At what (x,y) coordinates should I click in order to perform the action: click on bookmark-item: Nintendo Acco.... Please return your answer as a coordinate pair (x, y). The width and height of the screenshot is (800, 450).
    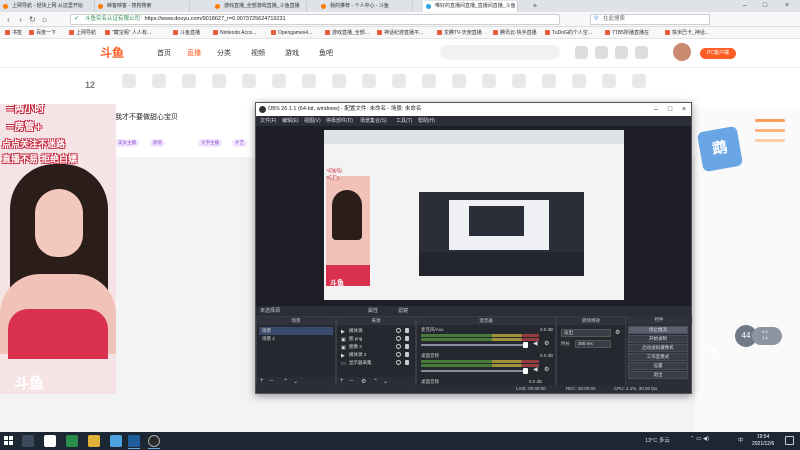
    Looking at the image, I should click on (234, 33).